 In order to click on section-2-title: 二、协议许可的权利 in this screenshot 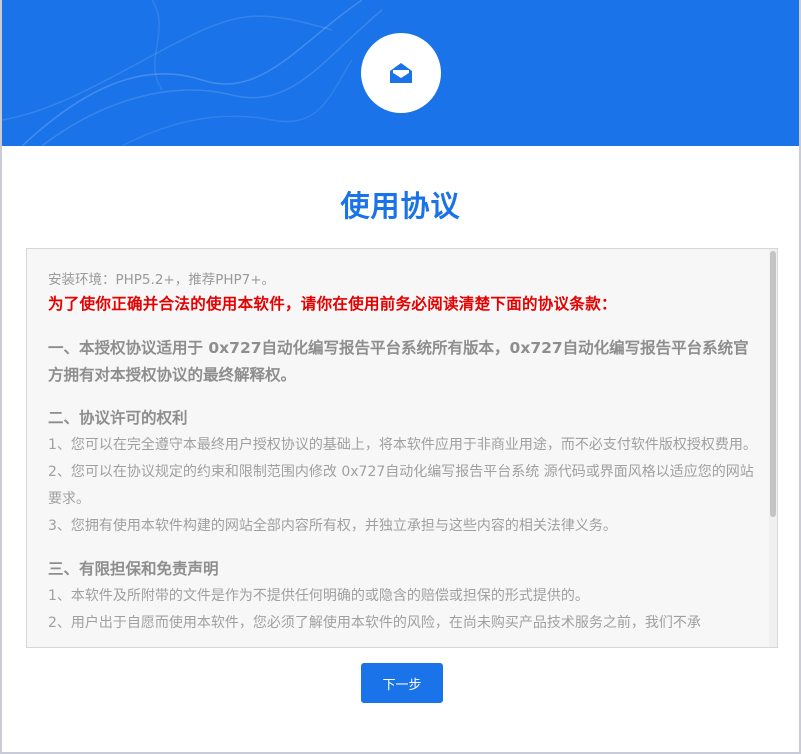, I will do `click(118, 418)`.